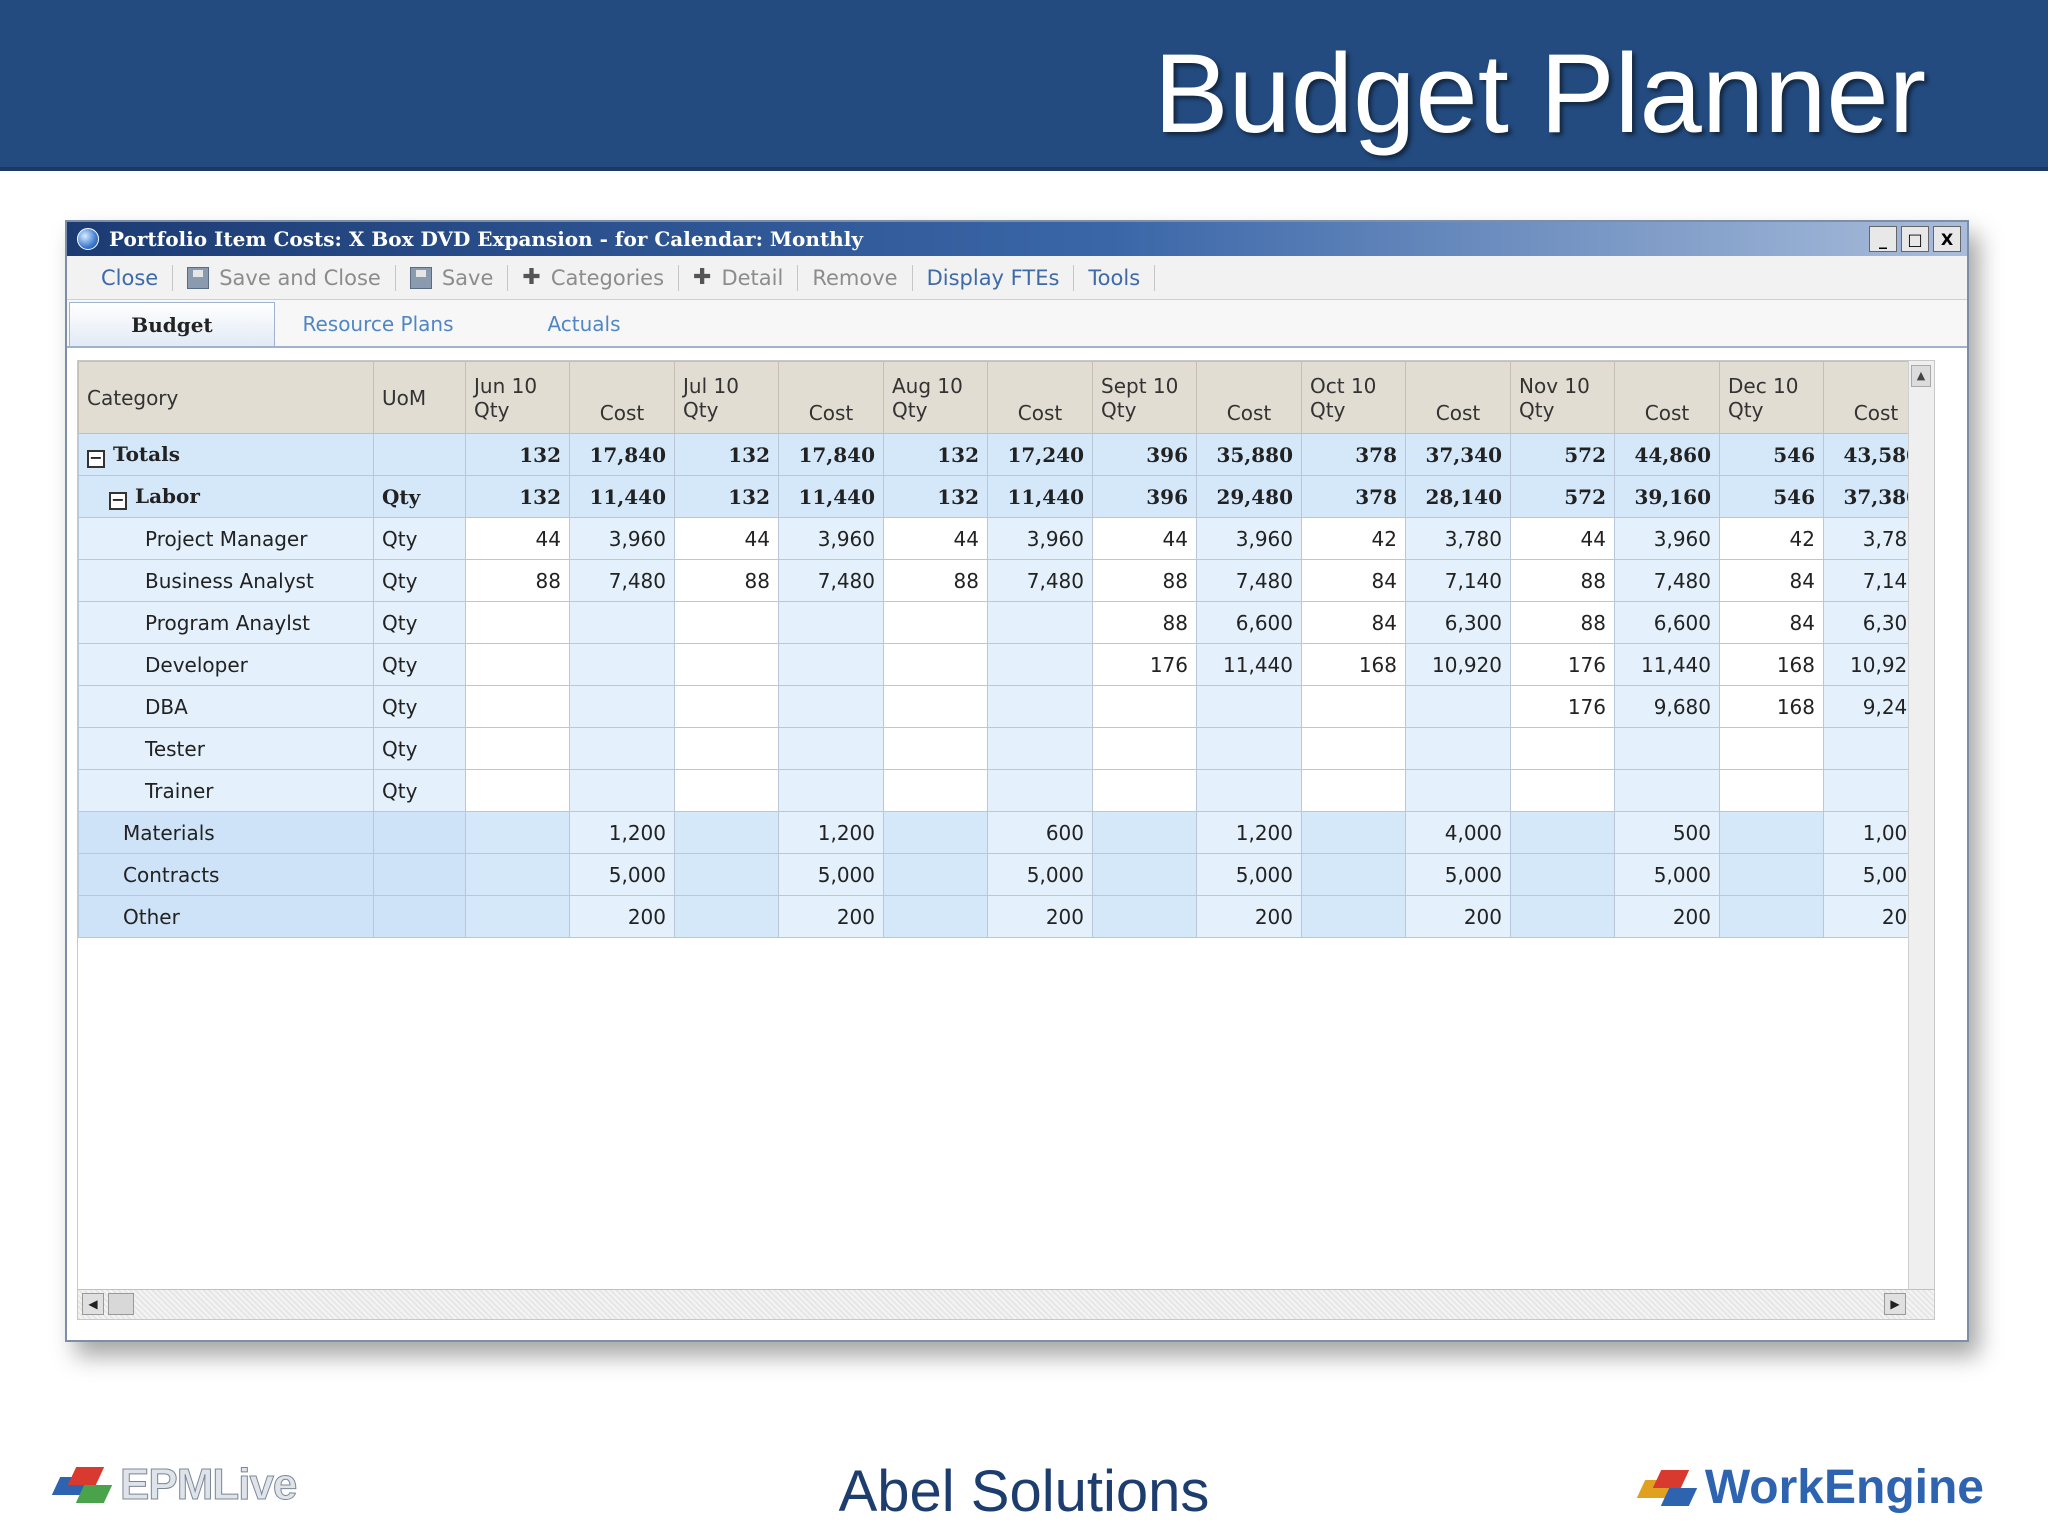  Describe the element at coordinates (593, 278) in the screenshot. I see `categories-button: ✚ Categories` at that location.